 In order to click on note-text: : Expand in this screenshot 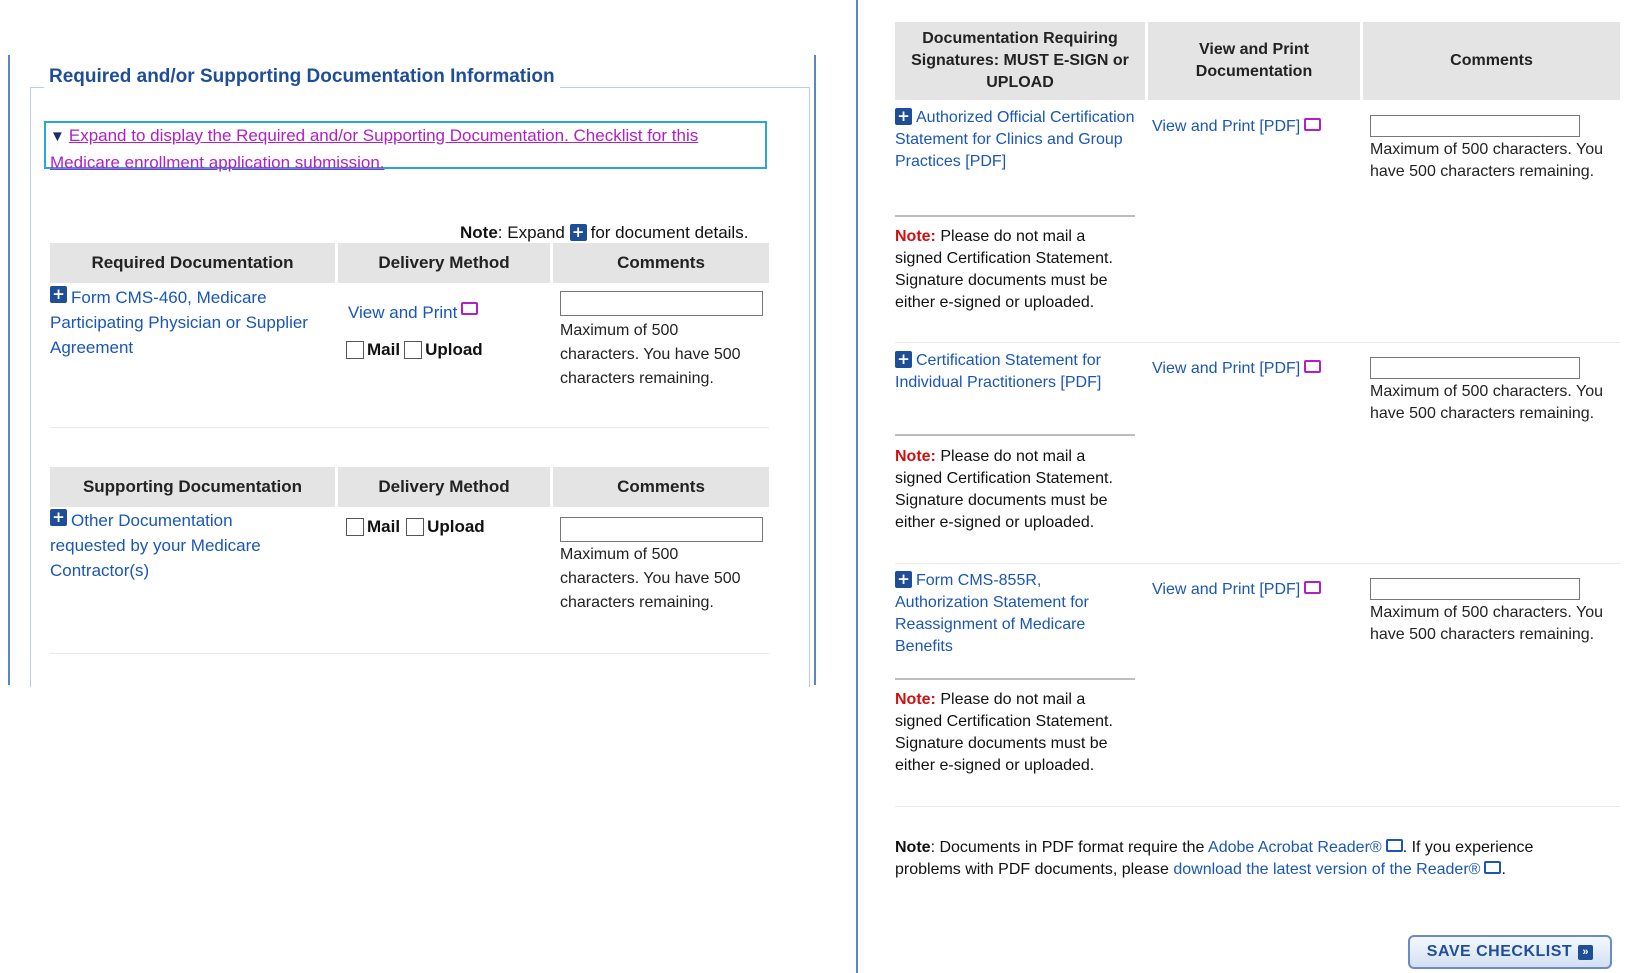, I will do `click(531, 232)`.